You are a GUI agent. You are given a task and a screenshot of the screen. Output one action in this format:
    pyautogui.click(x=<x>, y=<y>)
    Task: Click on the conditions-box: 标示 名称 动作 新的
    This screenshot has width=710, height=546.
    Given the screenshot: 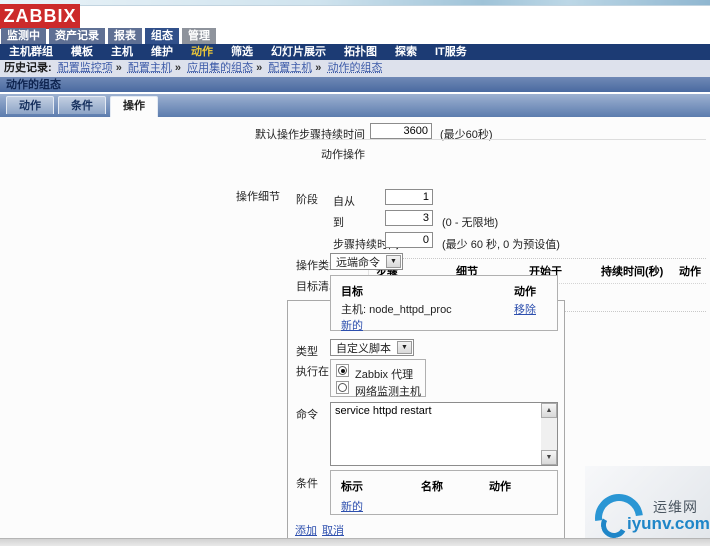 What is the action you would take?
    pyautogui.click(x=444, y=492)
    